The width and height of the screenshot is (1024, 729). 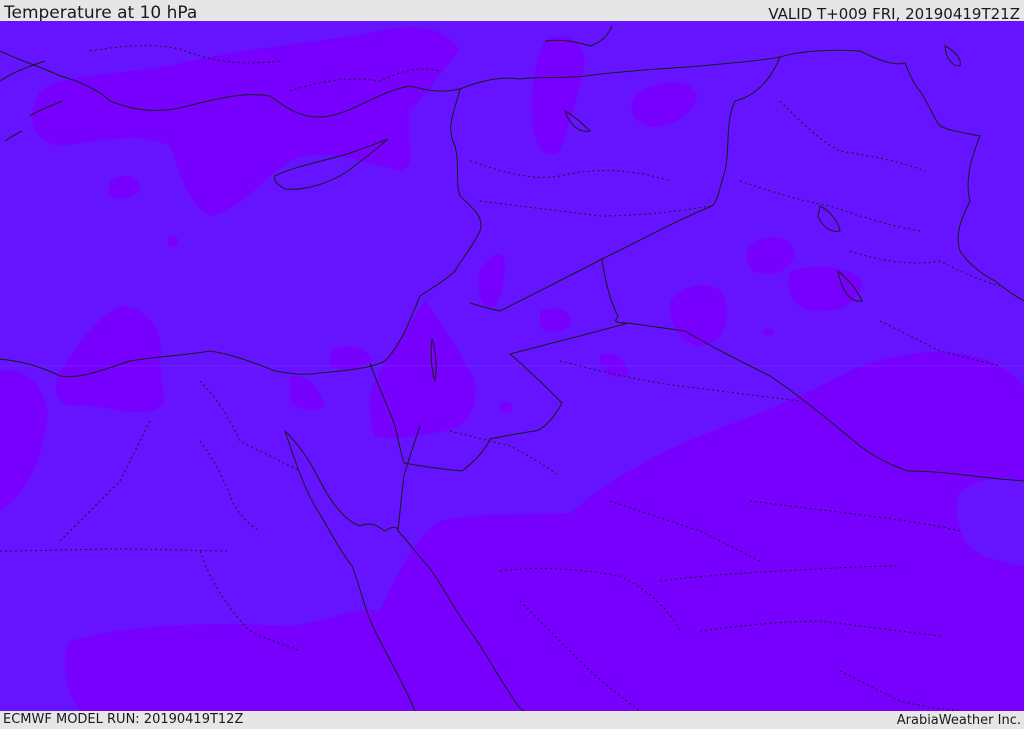 What do you see at coordinates (101, 13) in the screenshot?
I see `map-title: Temperature at 10 hPa` at bounding box center [101, 13].